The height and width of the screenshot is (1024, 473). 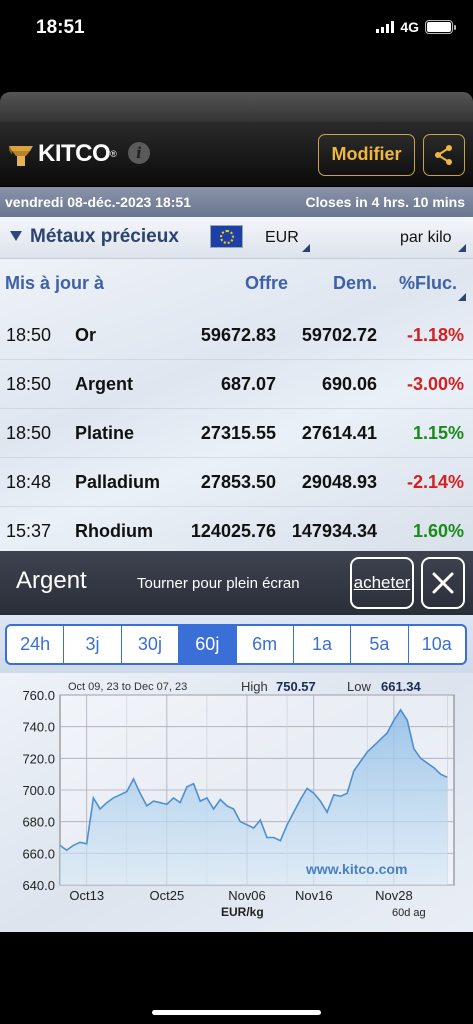 I want to click on row-metal: Argent, so click(x=104, y=384).